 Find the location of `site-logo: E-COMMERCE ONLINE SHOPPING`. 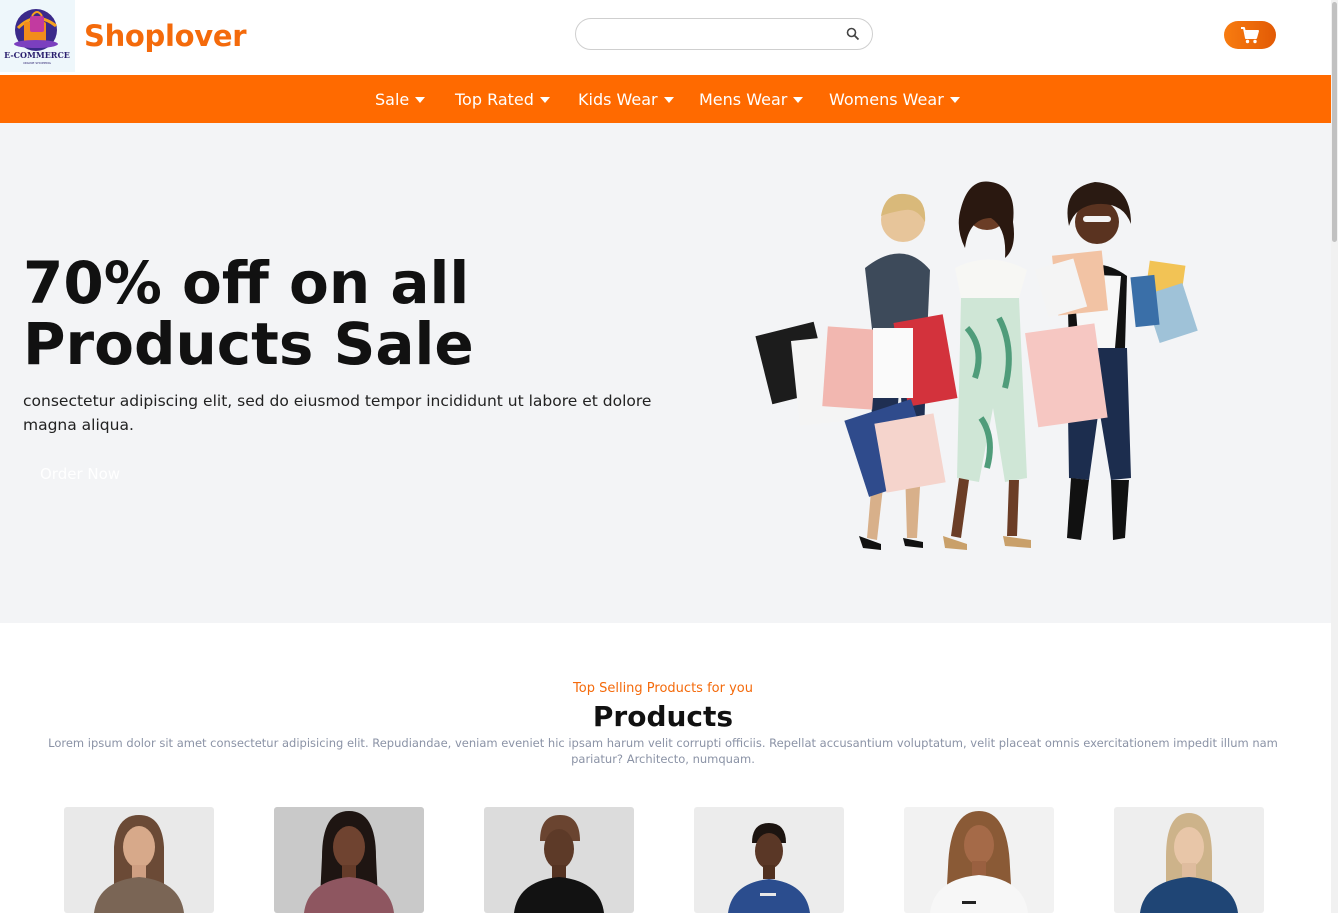

site-logo: E-COMMERCE ONLINE SHOPPING is located at coordinates (37, 36).